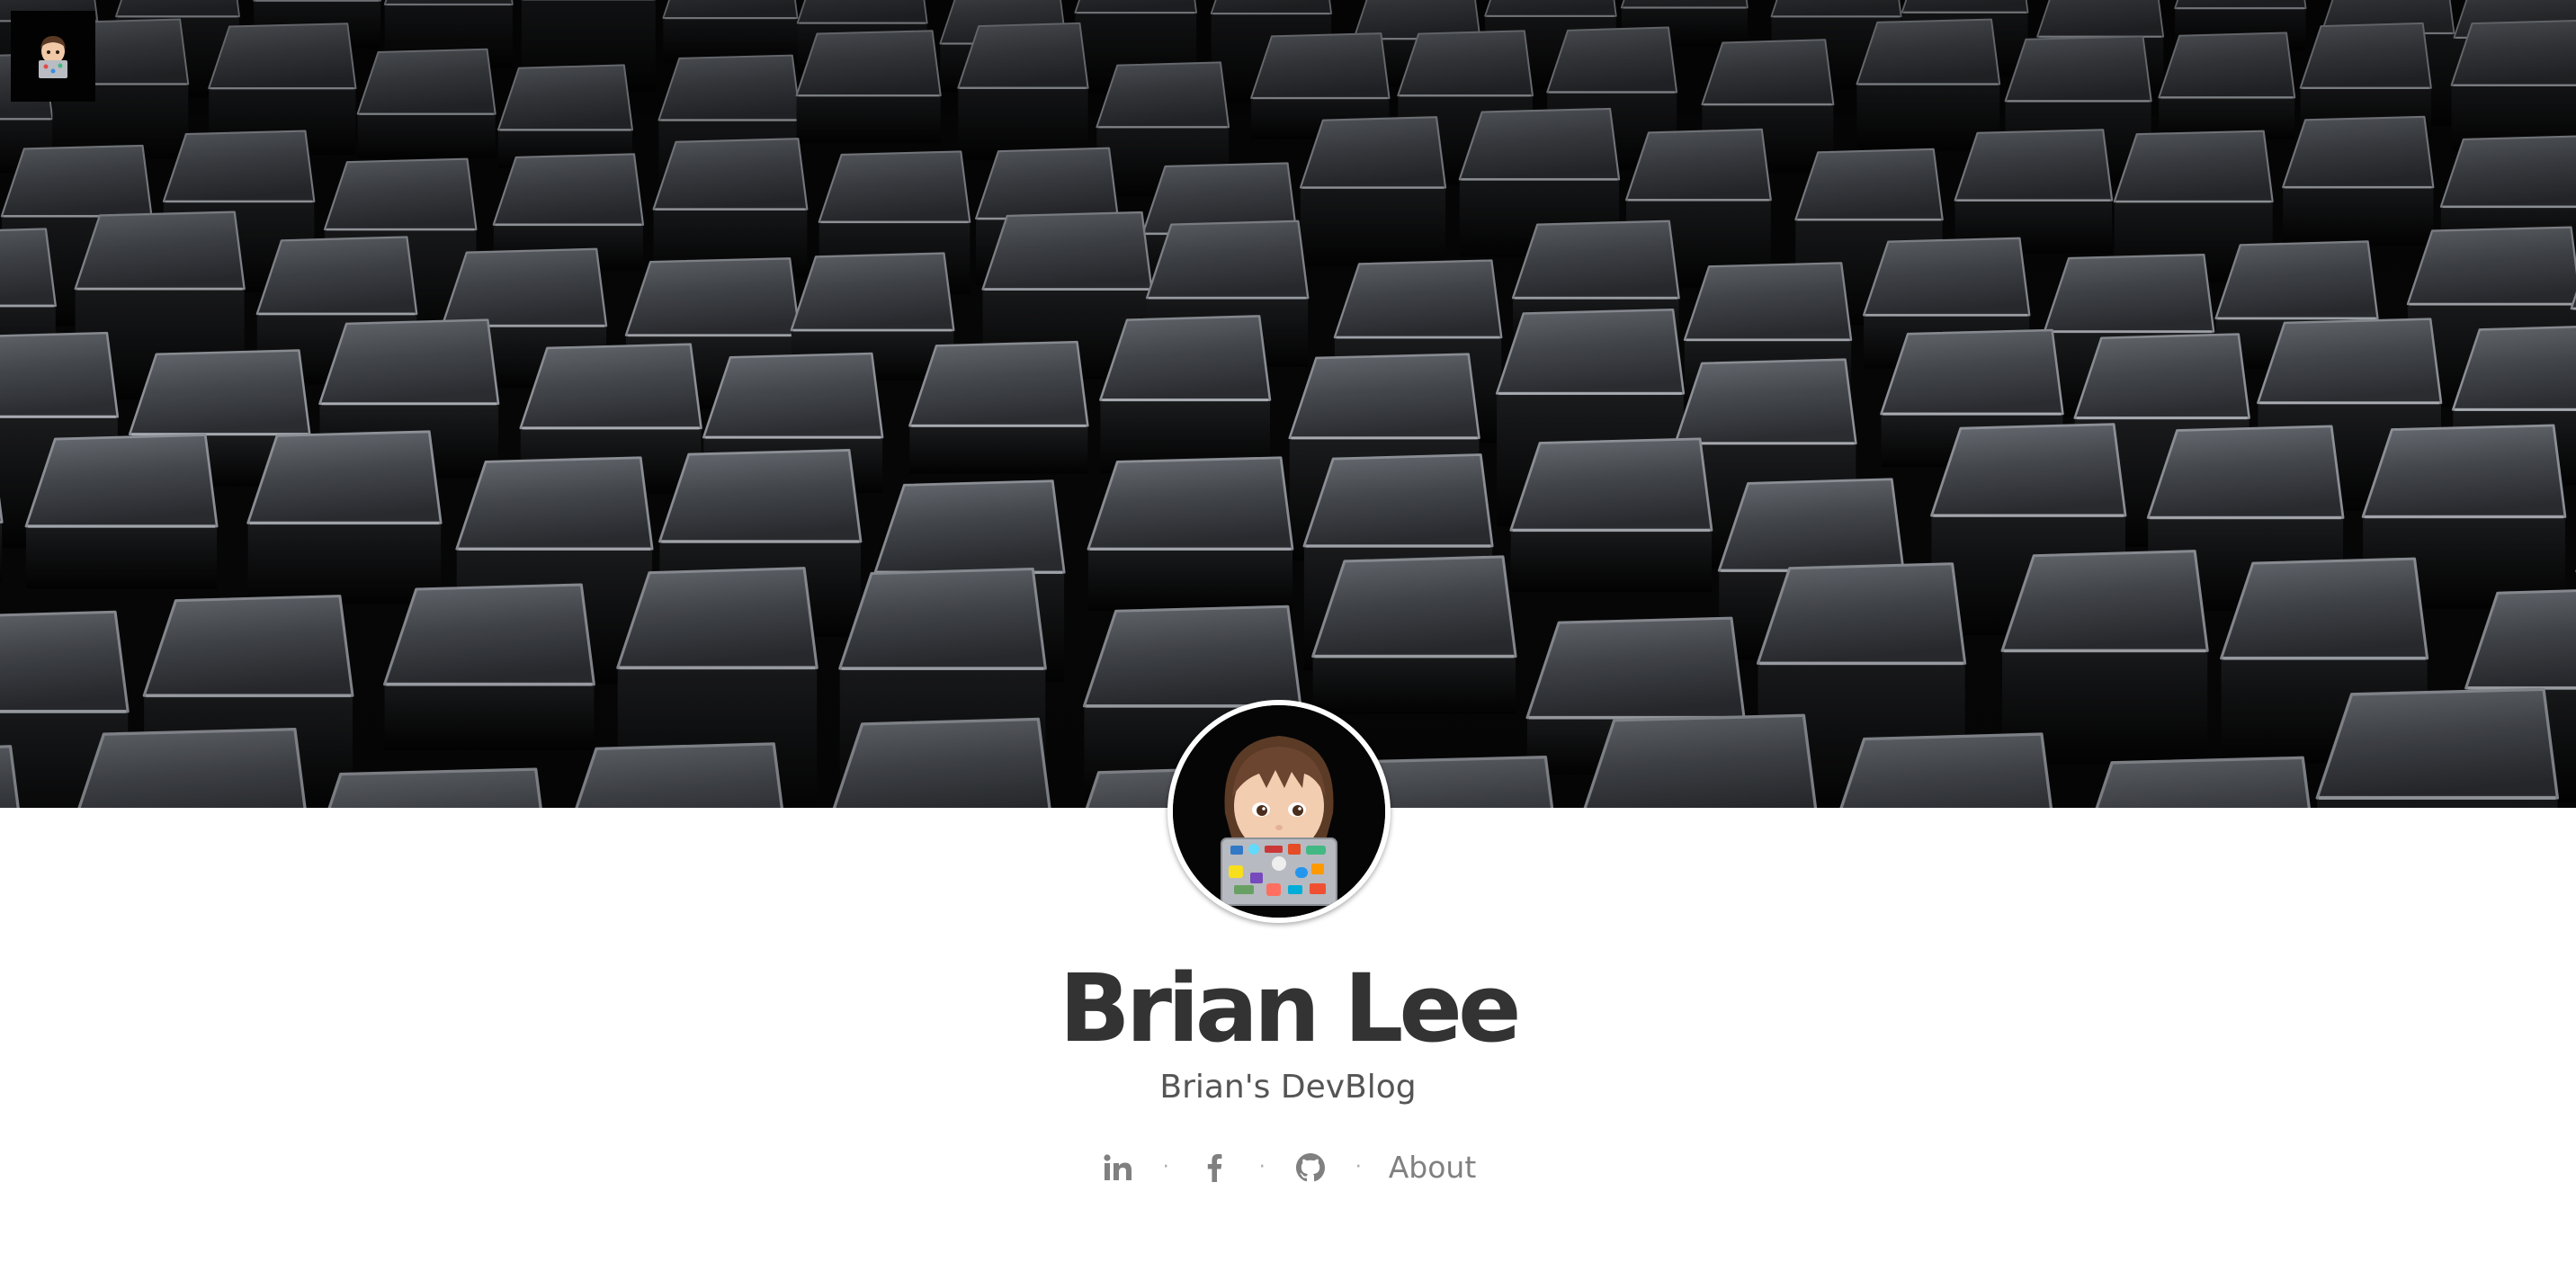 Image resolution: width=2576 pixels, height=1263 pixels. I want to click on linkedin-icon, so click(1117, 1167).